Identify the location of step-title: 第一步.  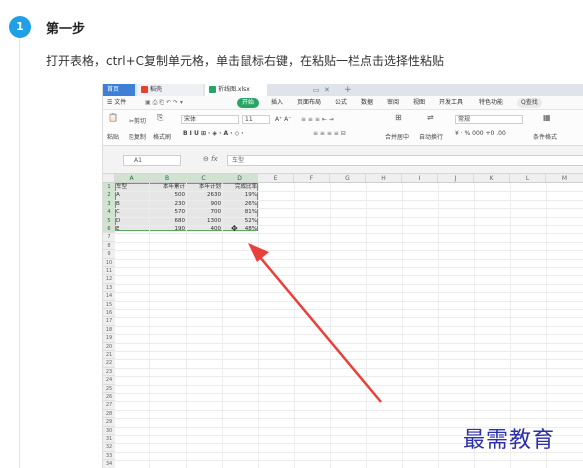
(66, 29).